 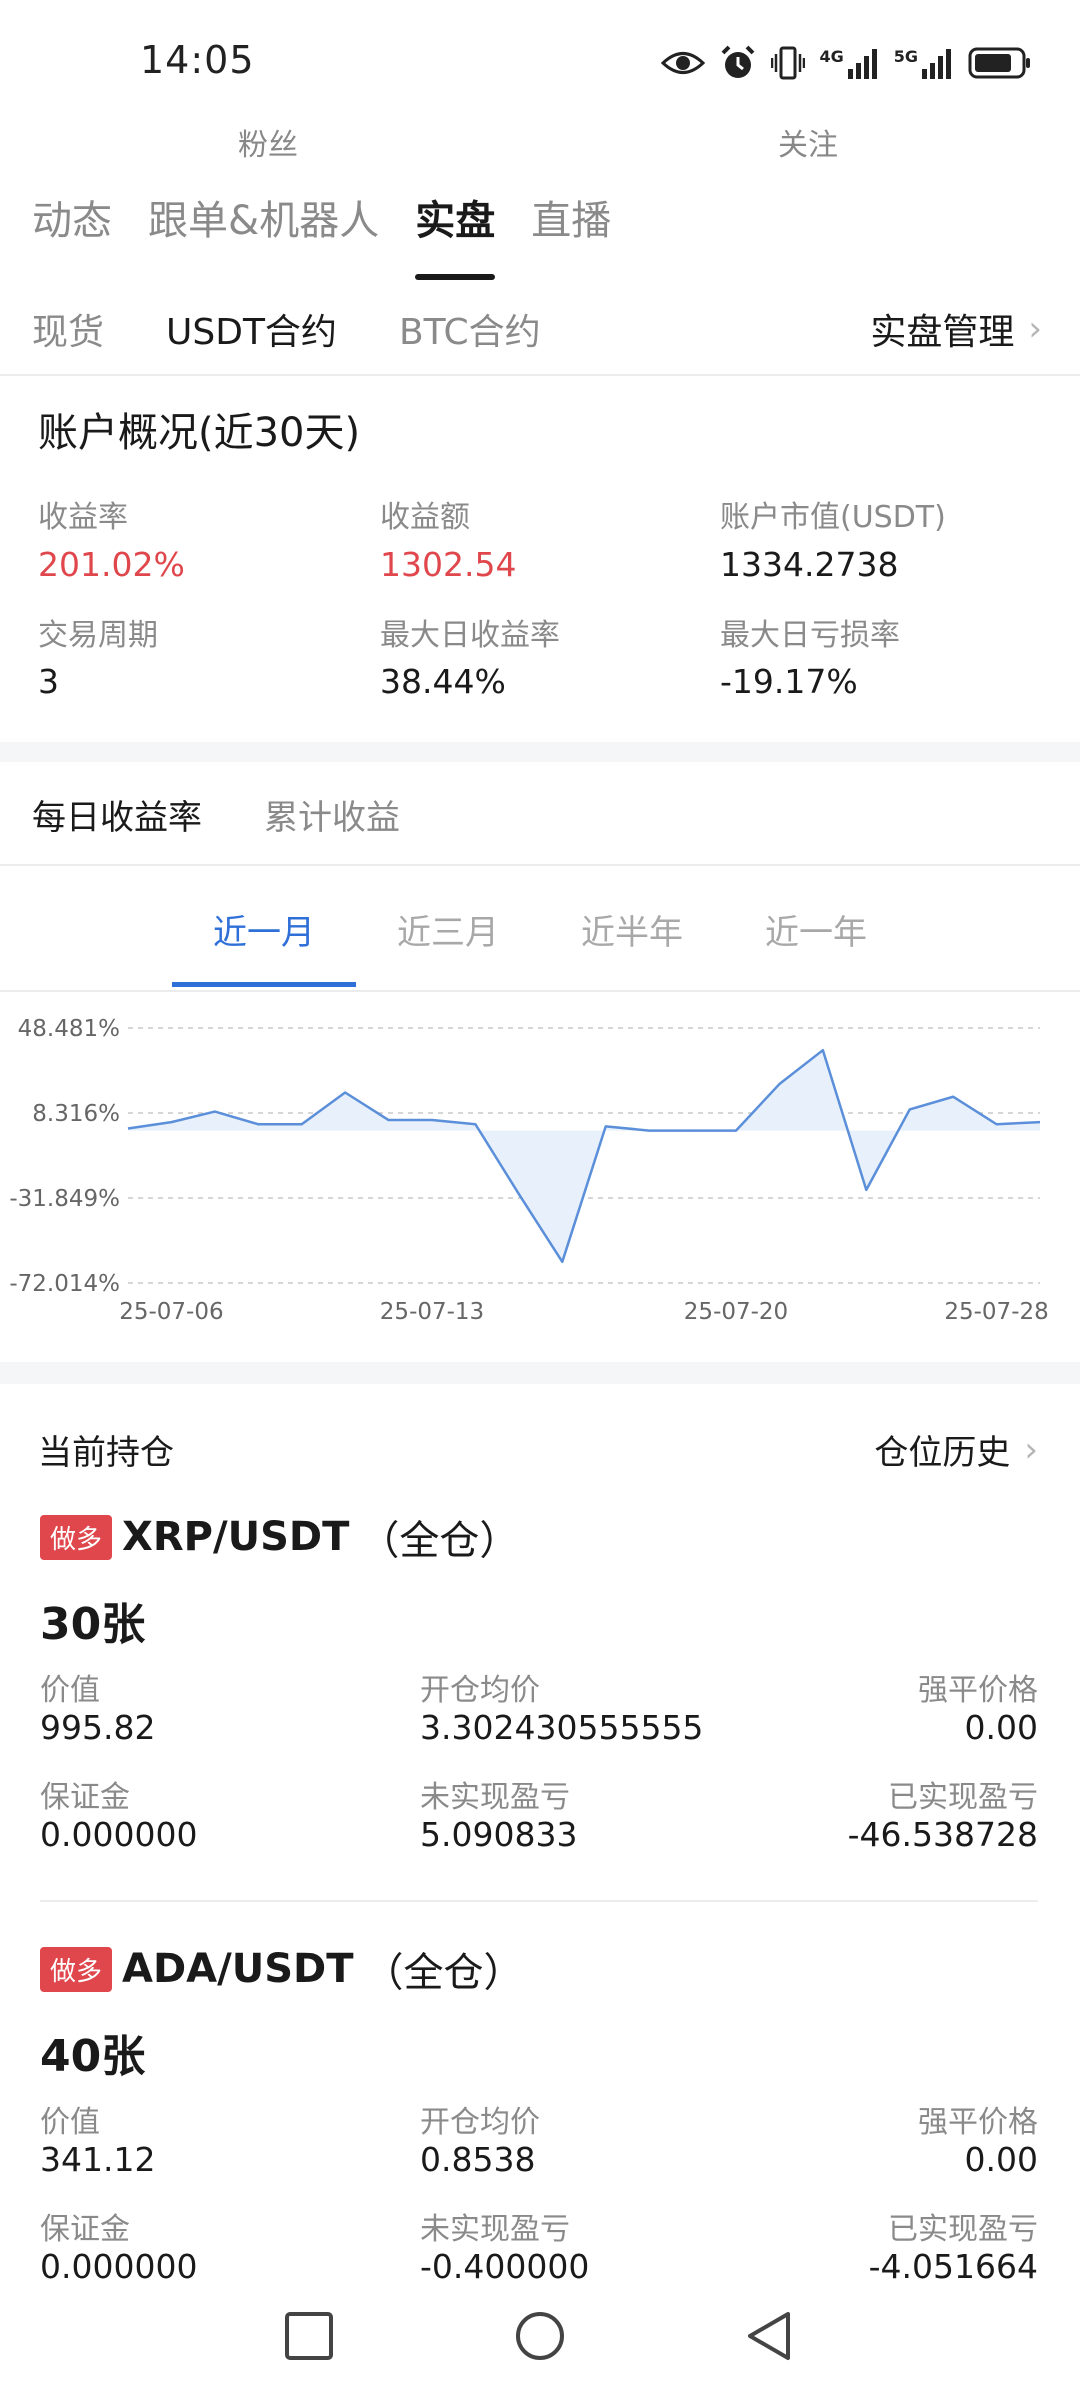 I want to click on metric-value-profit: 1302.54, so click(x=448, y=564).